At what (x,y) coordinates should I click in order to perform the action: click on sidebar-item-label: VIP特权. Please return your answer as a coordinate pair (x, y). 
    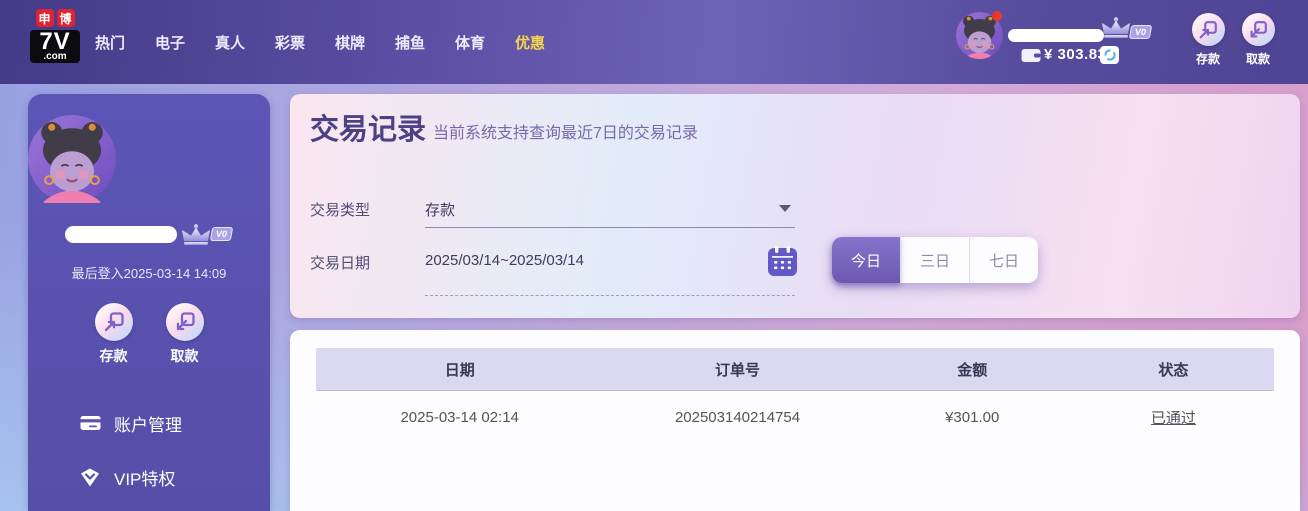
    Looking at the image, I should click on (145, 479).